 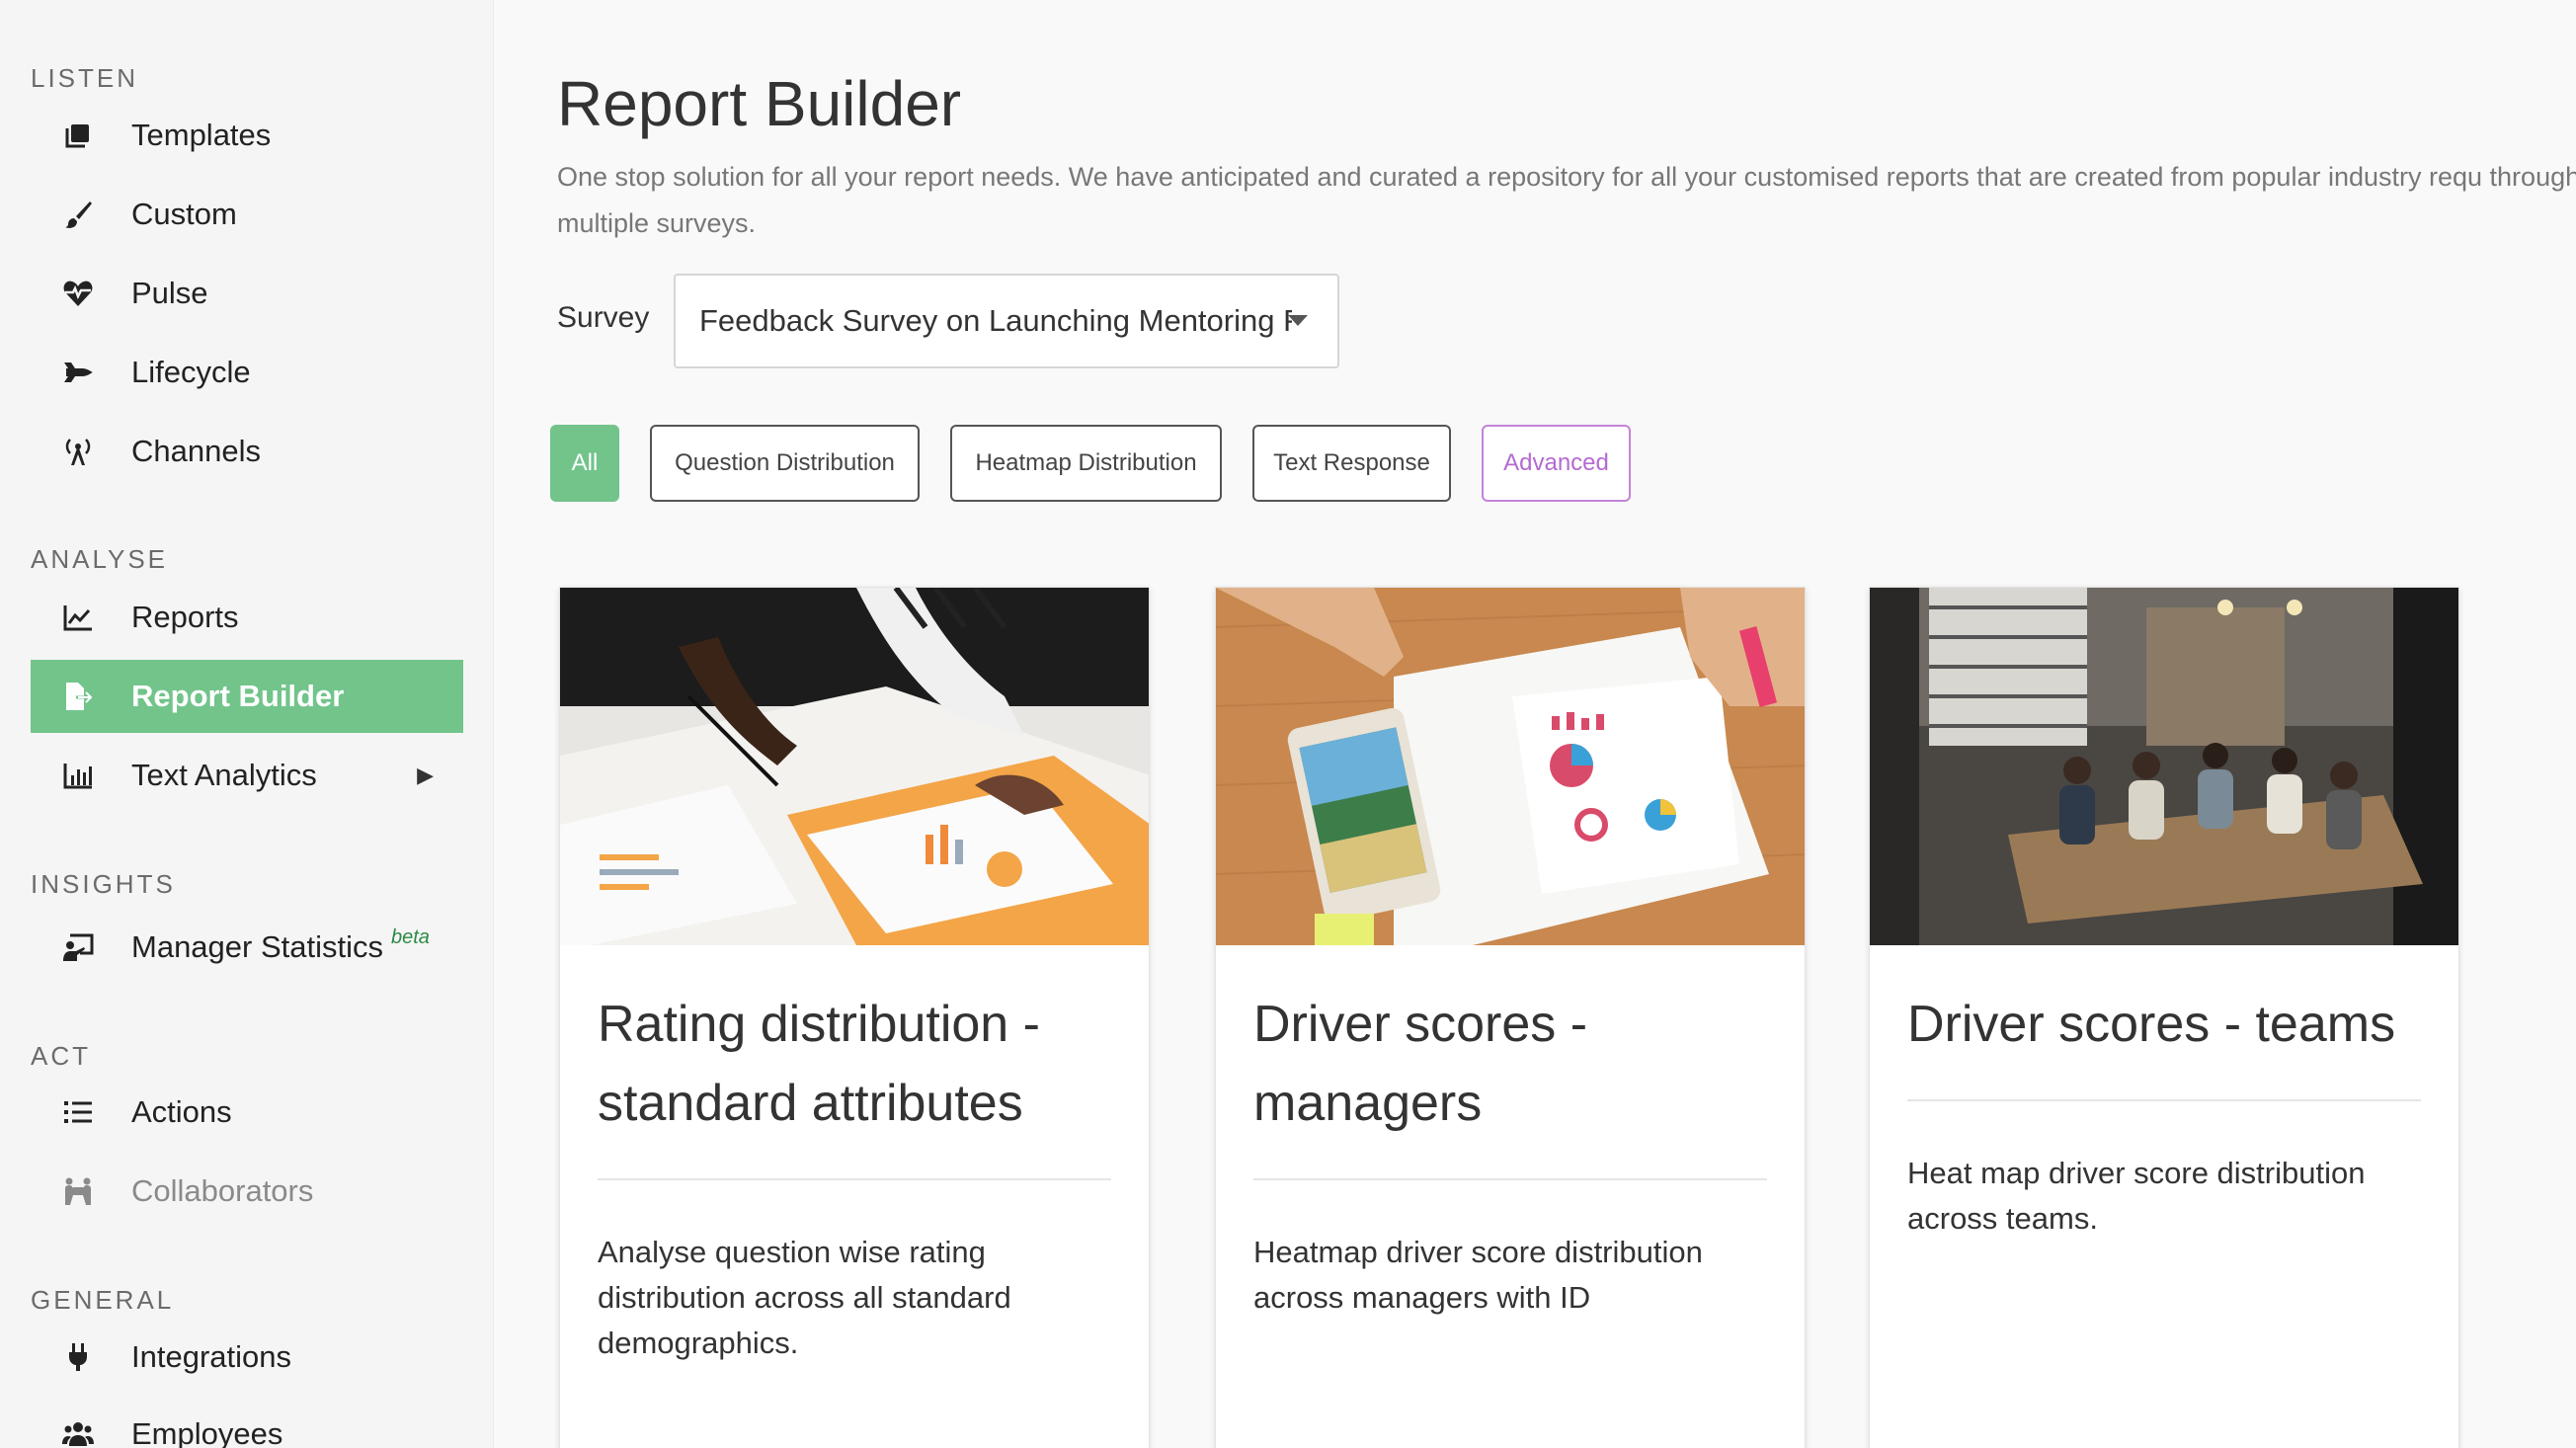 I want to click on card-title: Driver scores - managers, so click(x=1510, y=1082).